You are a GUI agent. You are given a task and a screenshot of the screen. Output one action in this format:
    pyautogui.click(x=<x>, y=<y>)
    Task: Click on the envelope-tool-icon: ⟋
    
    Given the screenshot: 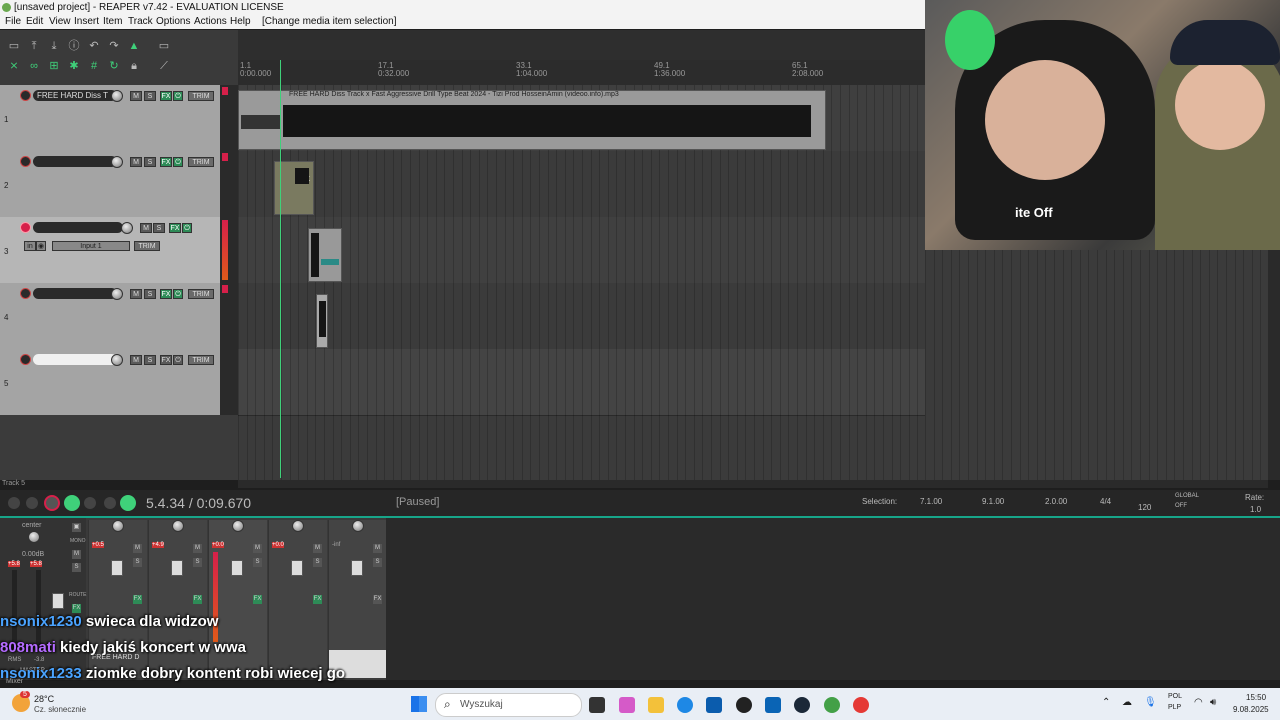 What is the action you would take?
    pyautogui.click(x=164, y=66)
    